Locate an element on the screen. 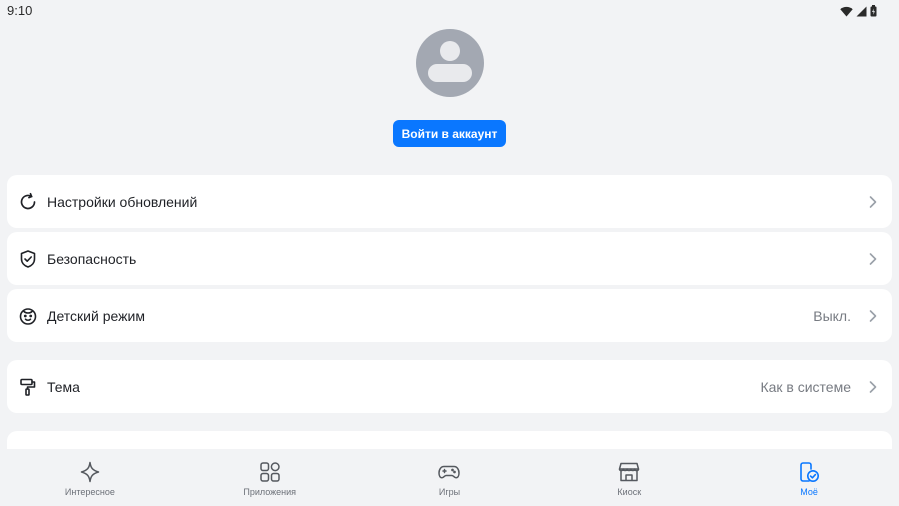 Image resolution: width=899 pixels, height=506 pixels. settings-row-label: Безопасность is located at coordinates (92, 258).